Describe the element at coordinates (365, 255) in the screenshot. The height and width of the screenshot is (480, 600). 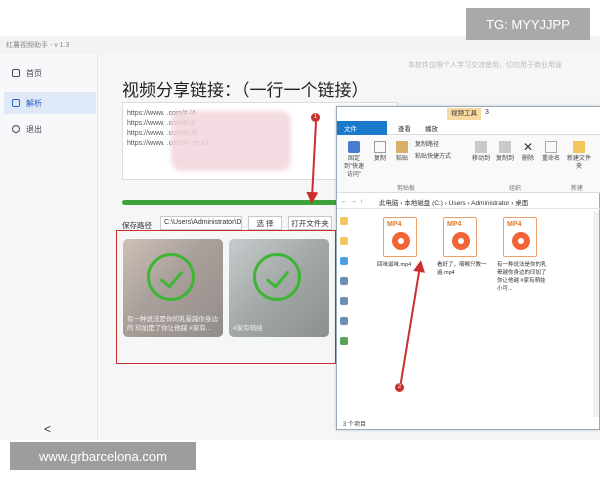
I see `annotation-arrows` at that location.